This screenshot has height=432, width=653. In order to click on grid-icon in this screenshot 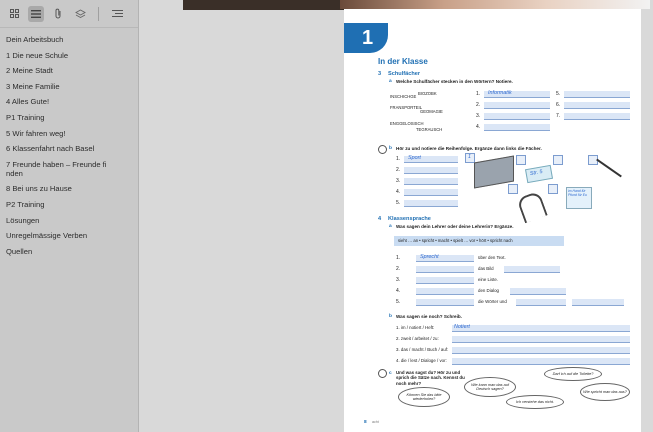, I will do `click(14, 14)`.